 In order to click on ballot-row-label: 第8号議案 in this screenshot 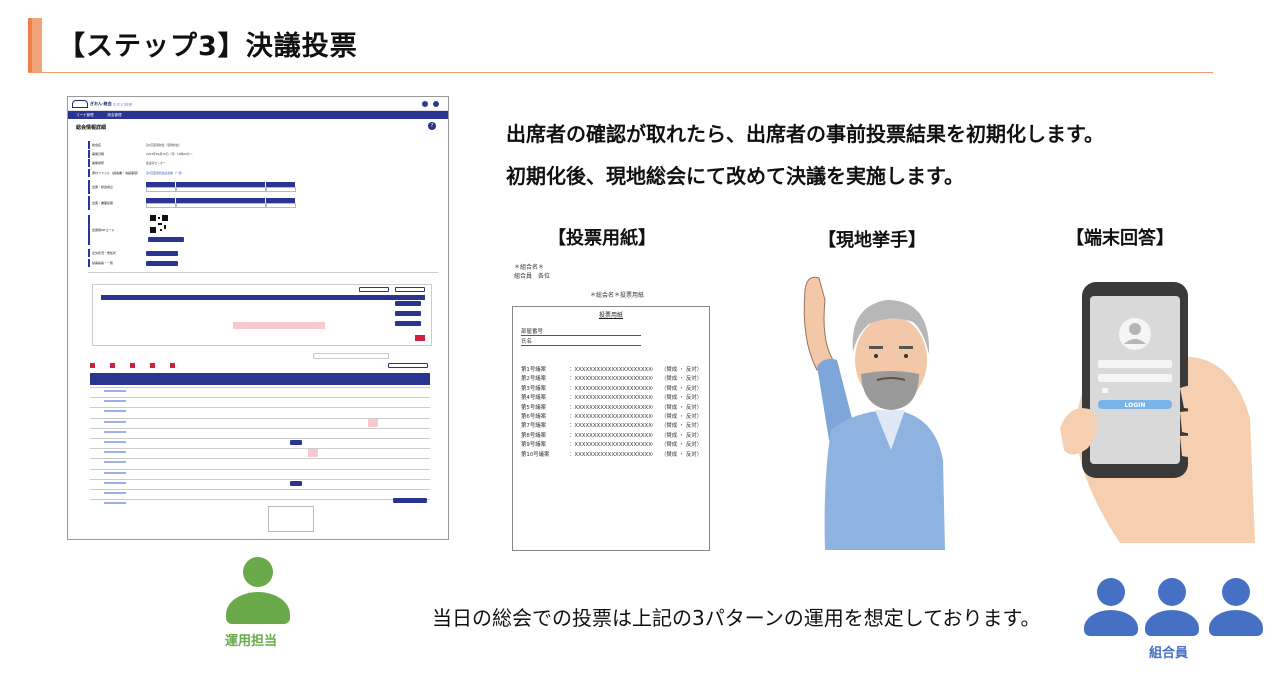, I will do `click(533, 435)`.